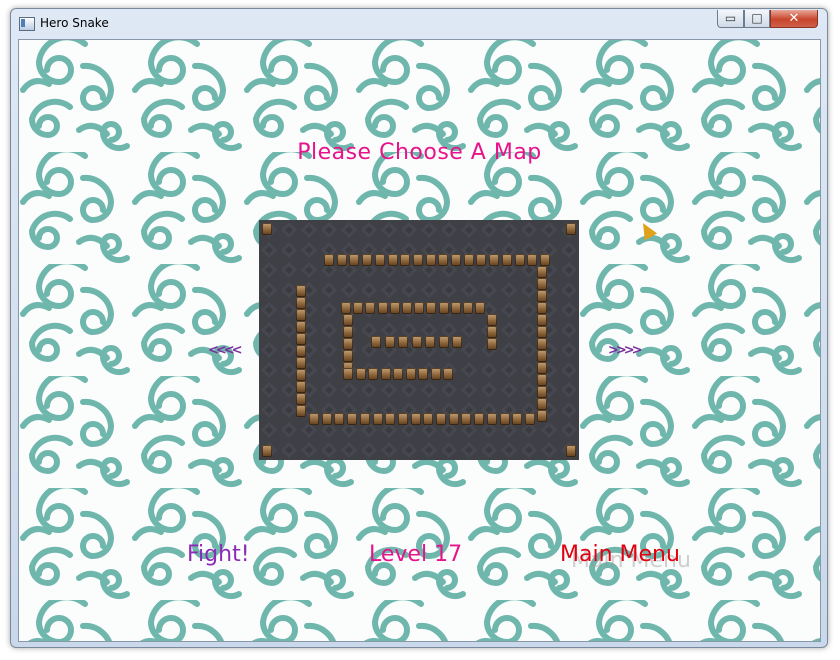  Describe the element at coordinates (218, 554) in the screenshot. I see `fight-button: Fight!` at that location.